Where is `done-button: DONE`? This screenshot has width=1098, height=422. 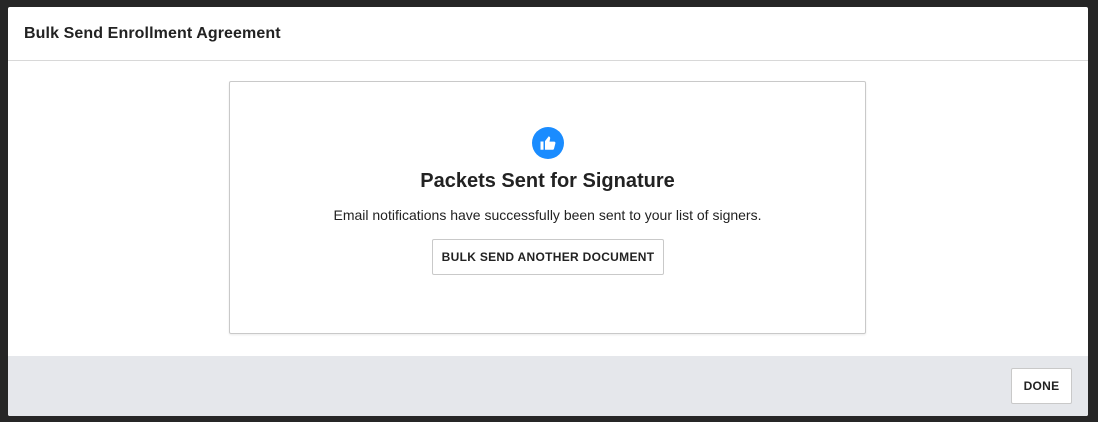 done-button: DONE is located at coordinates (1041, 386).